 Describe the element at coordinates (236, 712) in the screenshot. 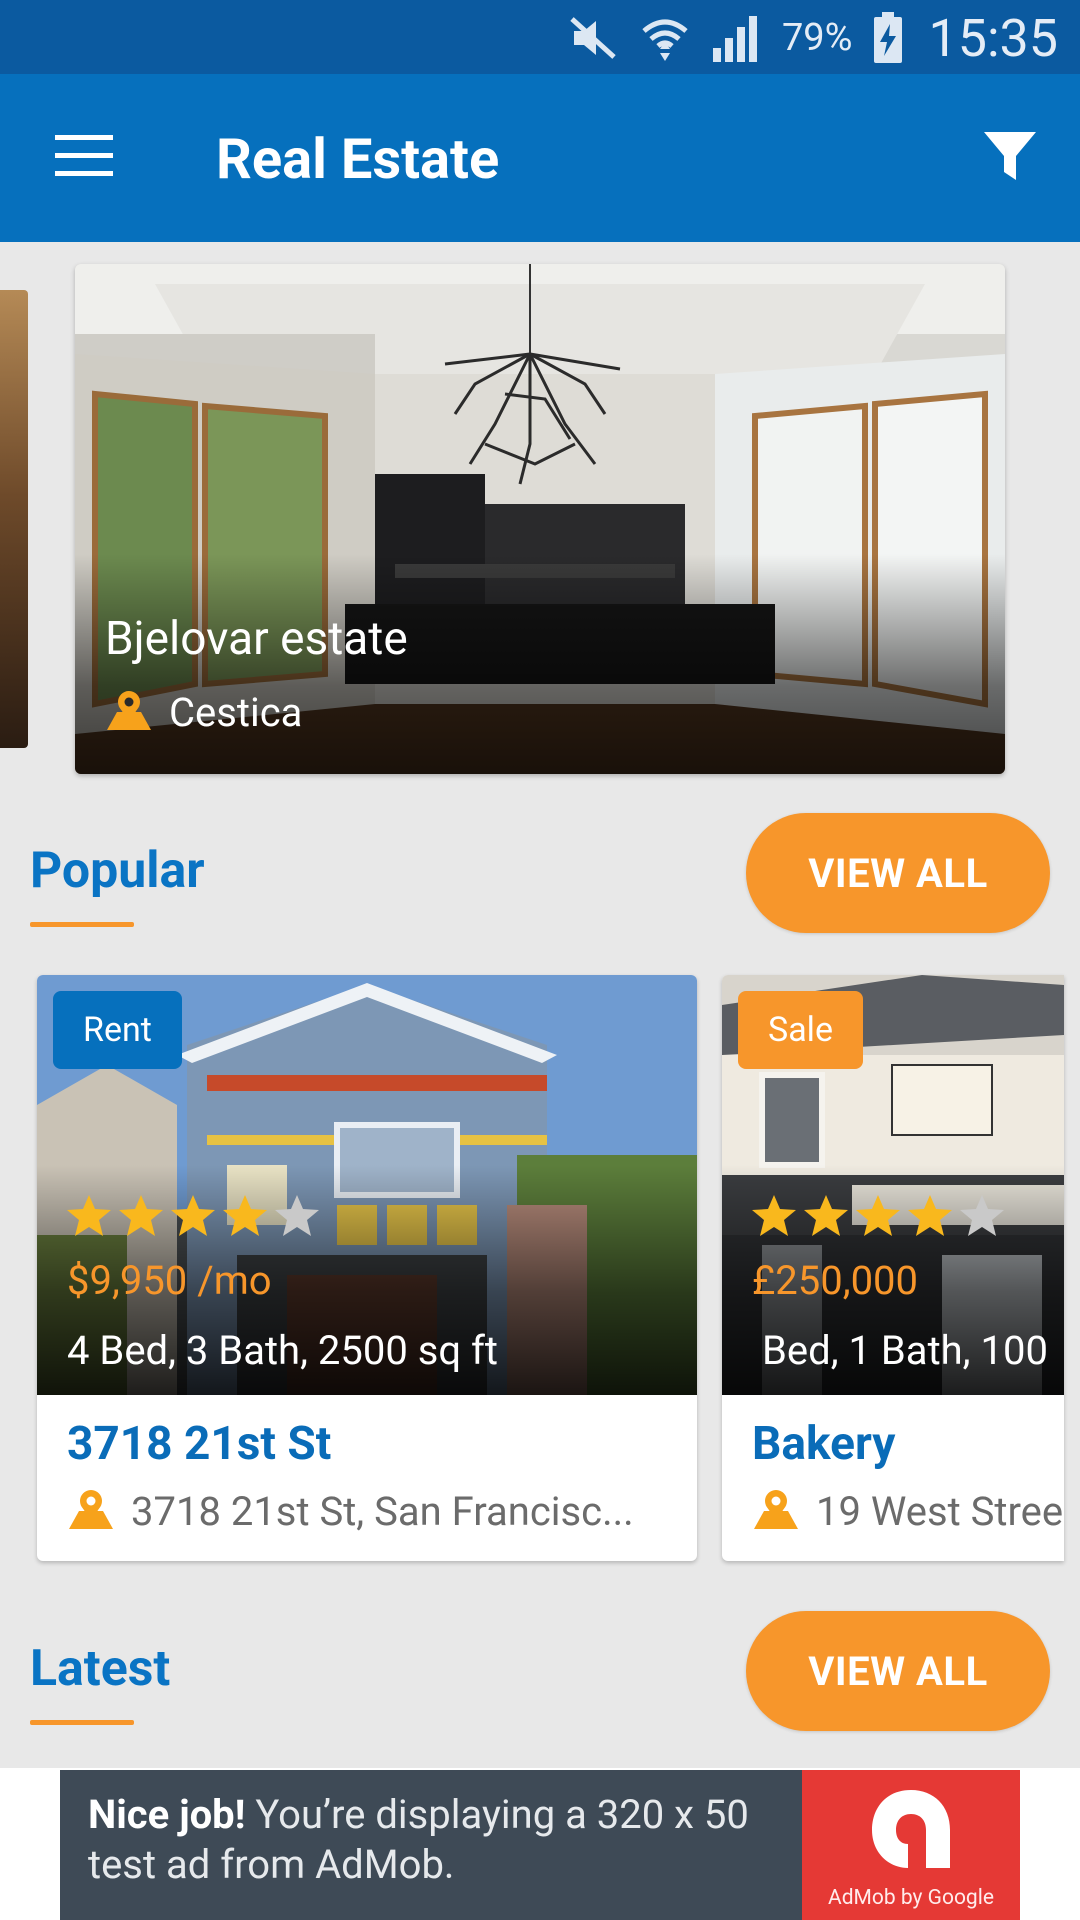

I see `featured-location-label: Cestica` at that location.